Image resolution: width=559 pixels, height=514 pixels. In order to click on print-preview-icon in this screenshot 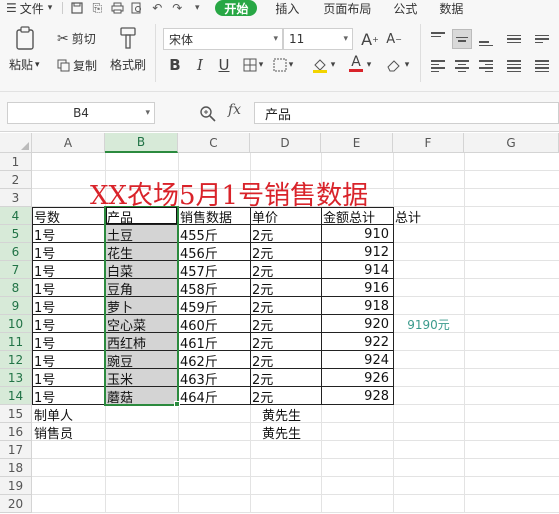, I will do `click(137, 8)`.